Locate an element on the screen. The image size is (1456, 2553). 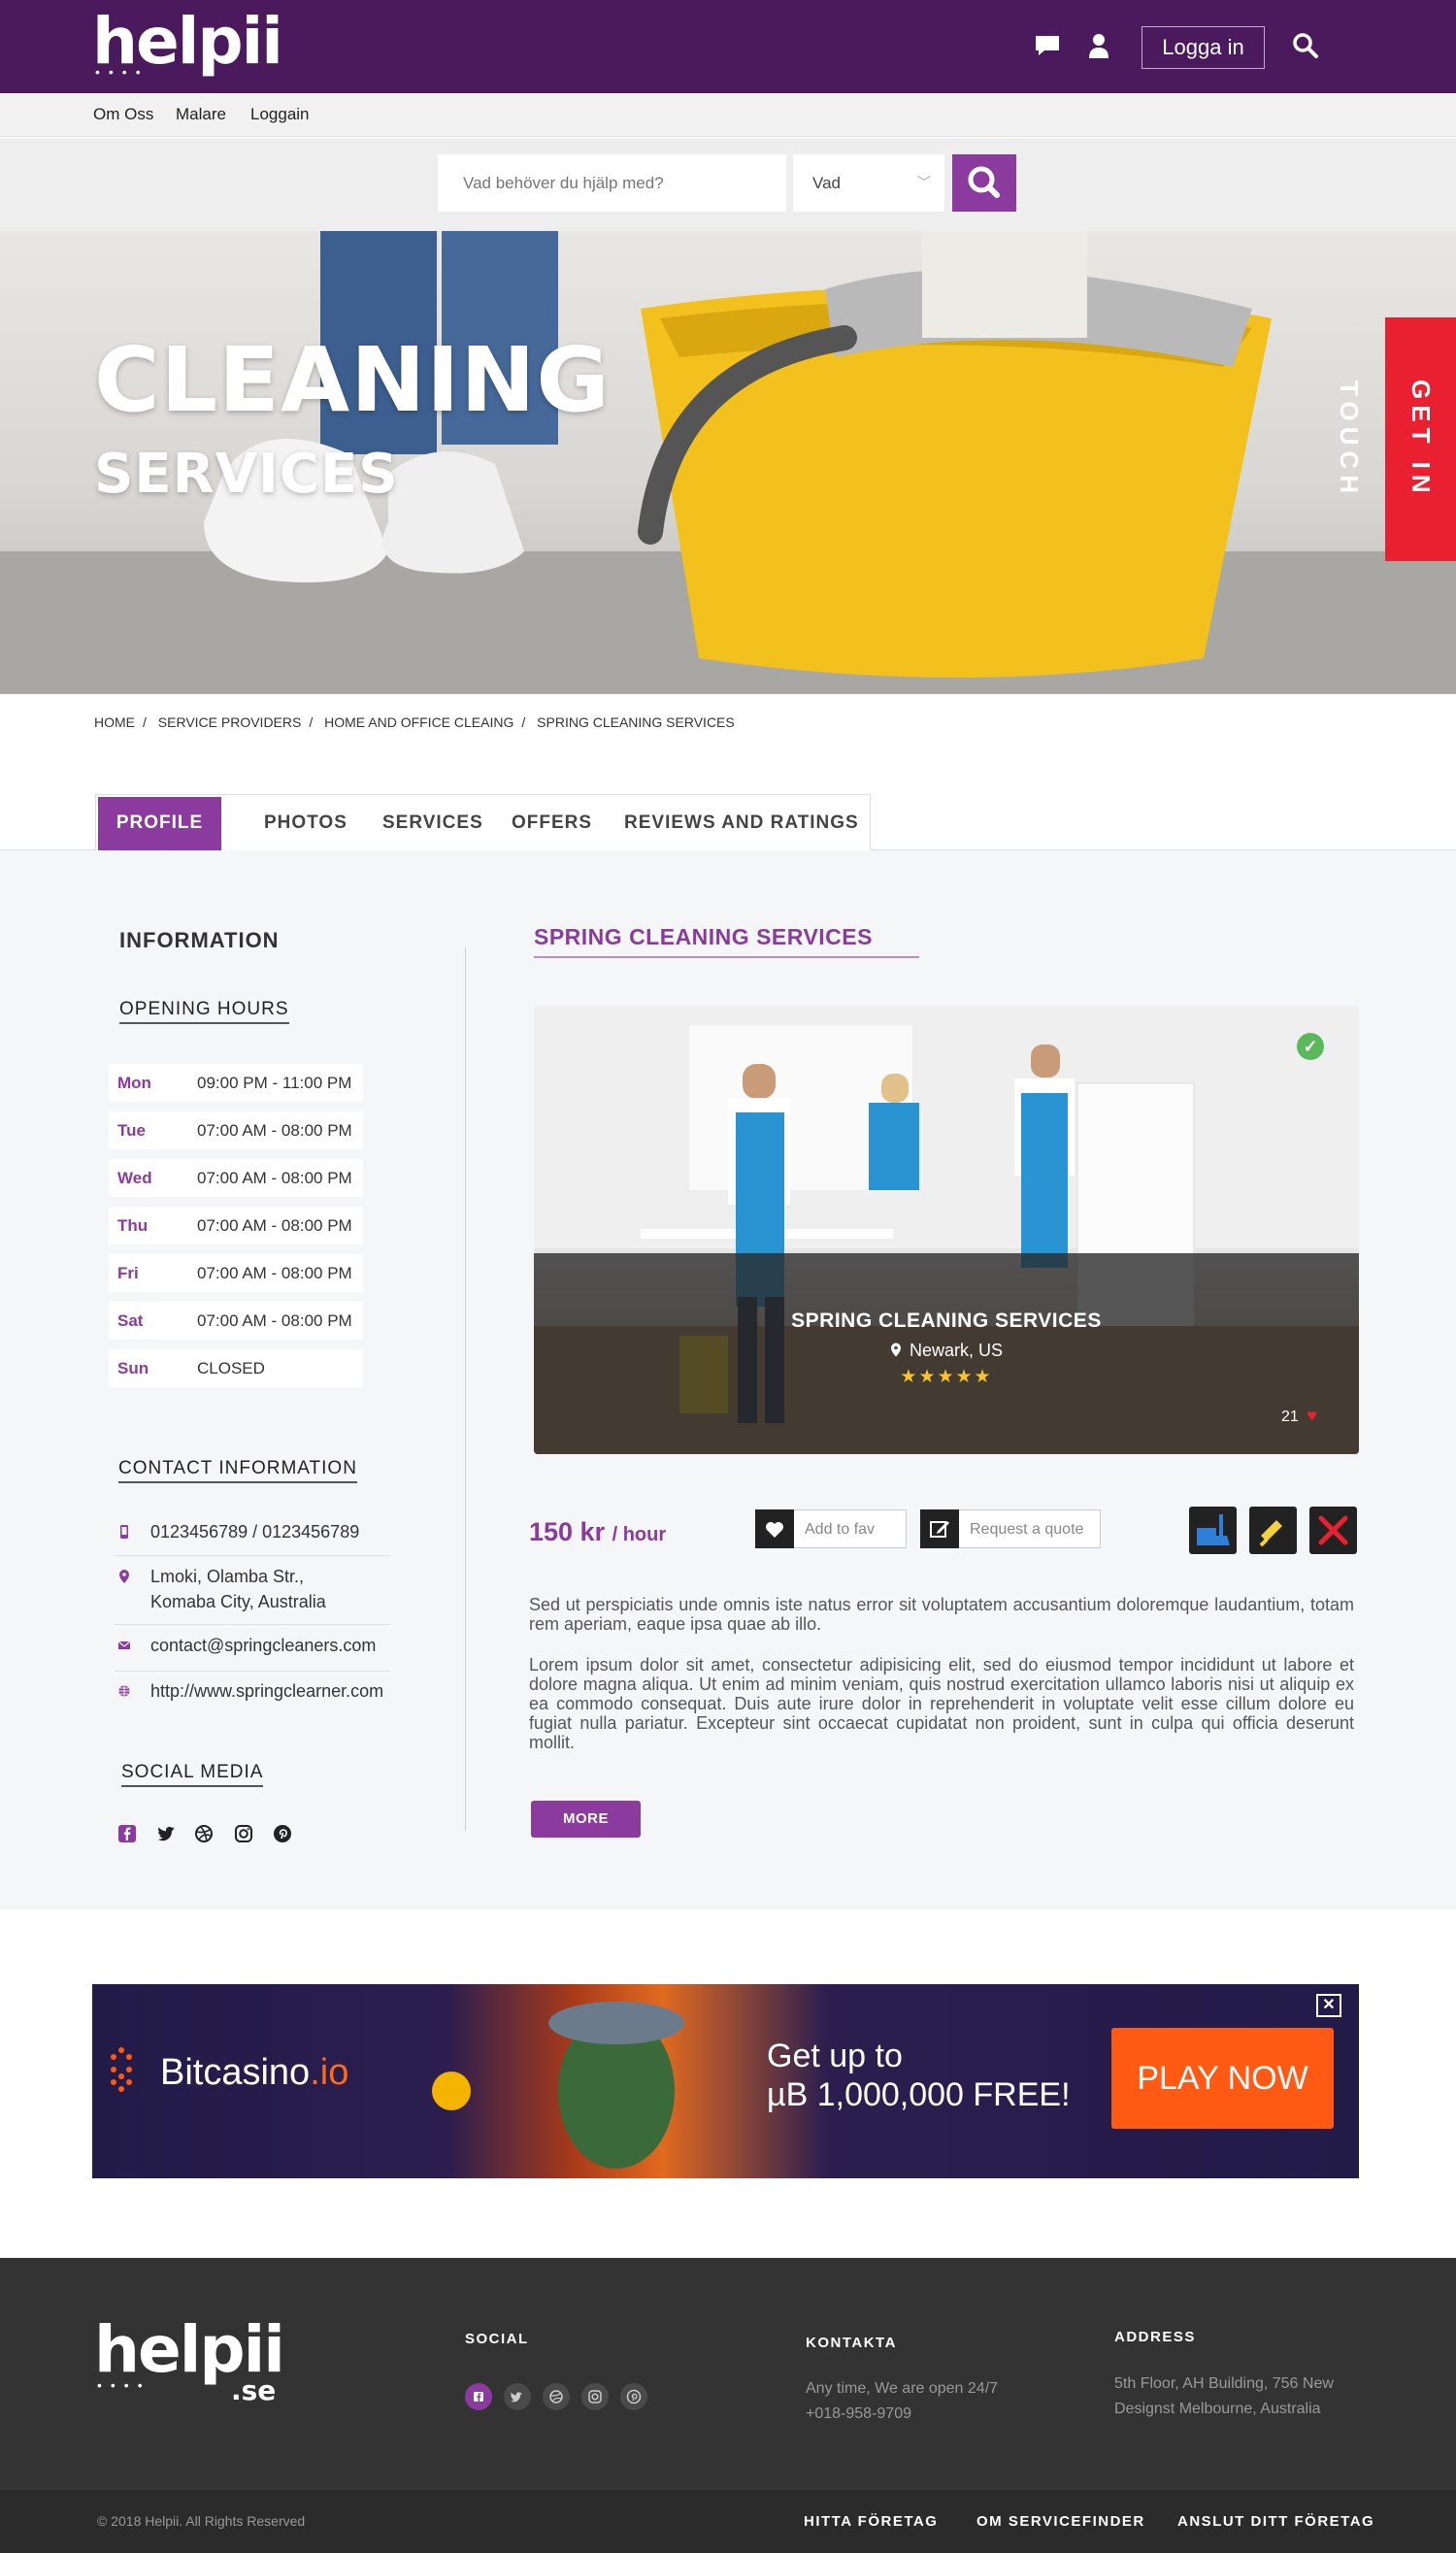
footer-contact-phone: +018-958-9709 is located at coordinates (858, 2413).